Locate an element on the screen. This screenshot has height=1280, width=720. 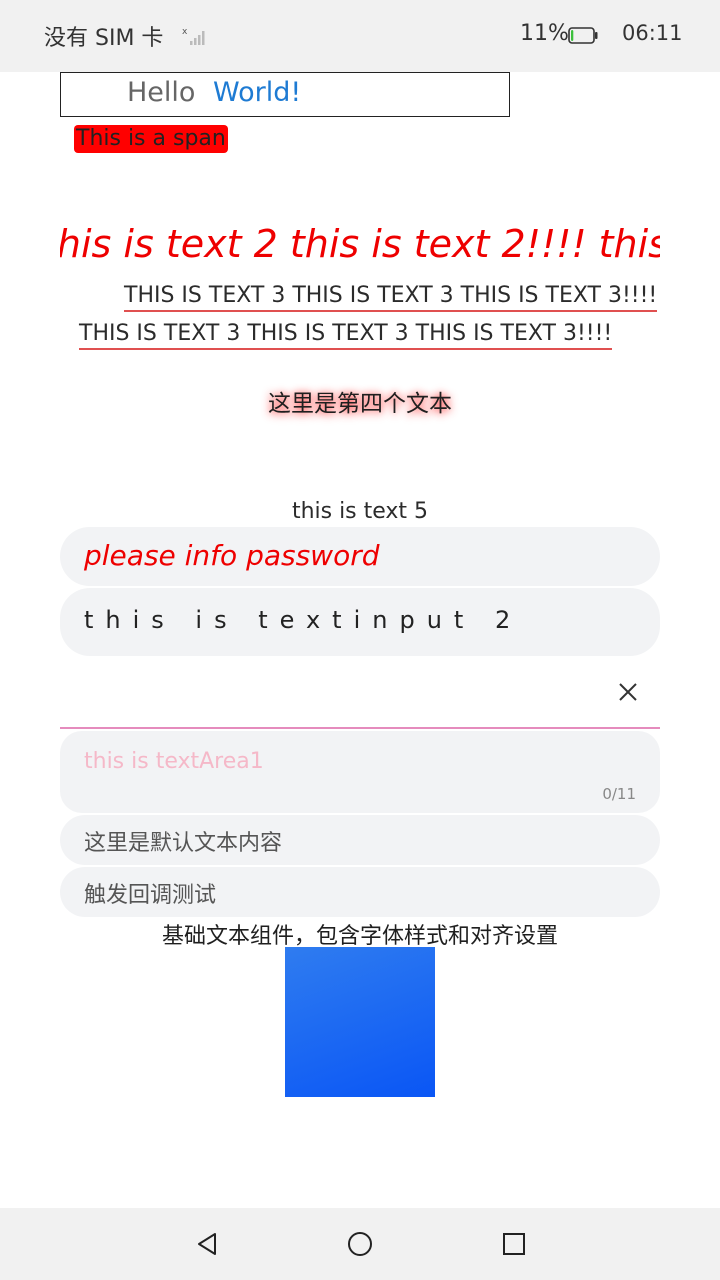
text-5: this is text 5 is located at coordinates (360, 511).